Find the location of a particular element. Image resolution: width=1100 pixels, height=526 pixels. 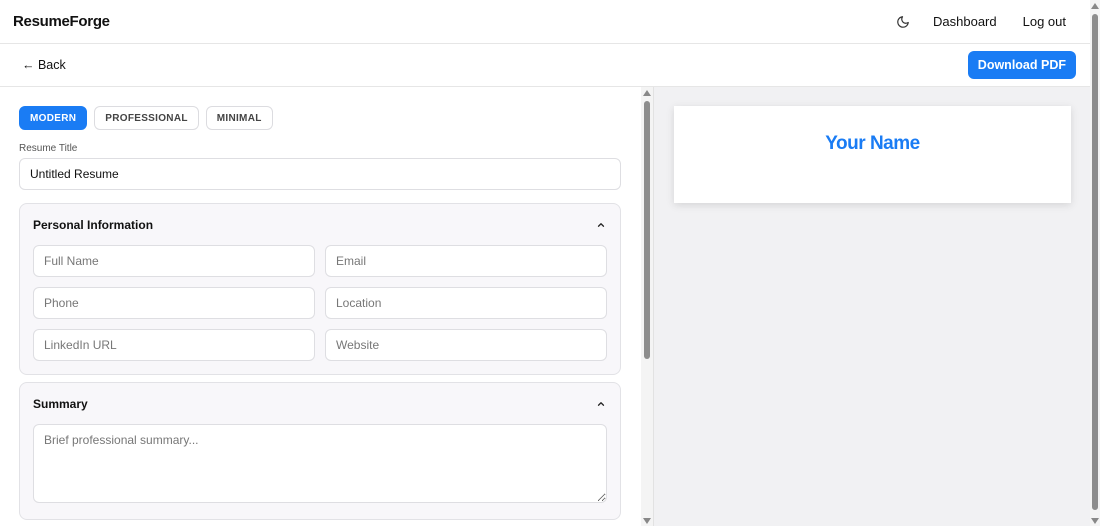

website-input is located at coordinates (466, 345).